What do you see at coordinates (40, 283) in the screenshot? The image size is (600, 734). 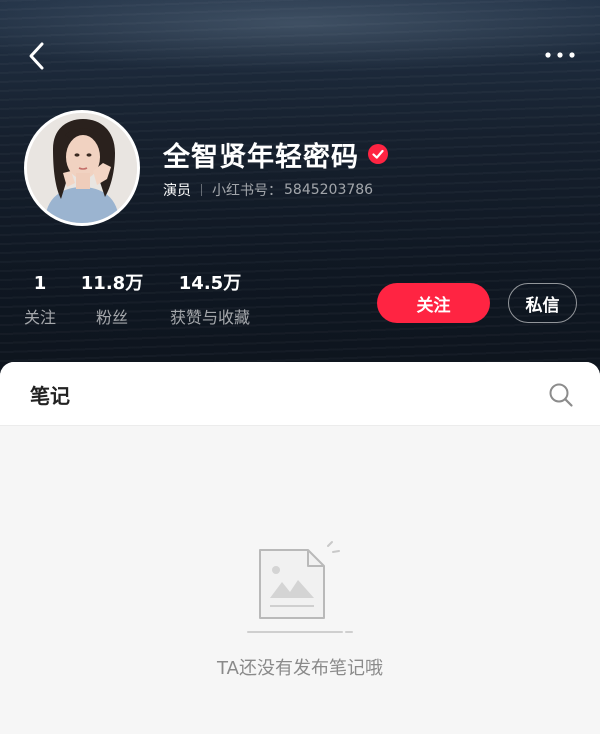 I see `stat-following-value: 1` at bounding box center [40, 283].